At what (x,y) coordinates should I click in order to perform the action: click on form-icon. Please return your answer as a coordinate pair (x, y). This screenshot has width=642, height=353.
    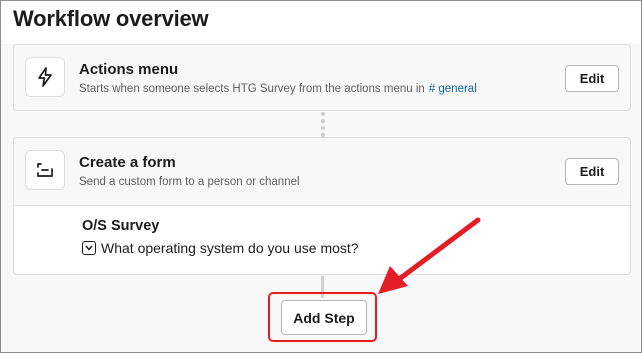
    Looking at the image, I should click on (45, 170).